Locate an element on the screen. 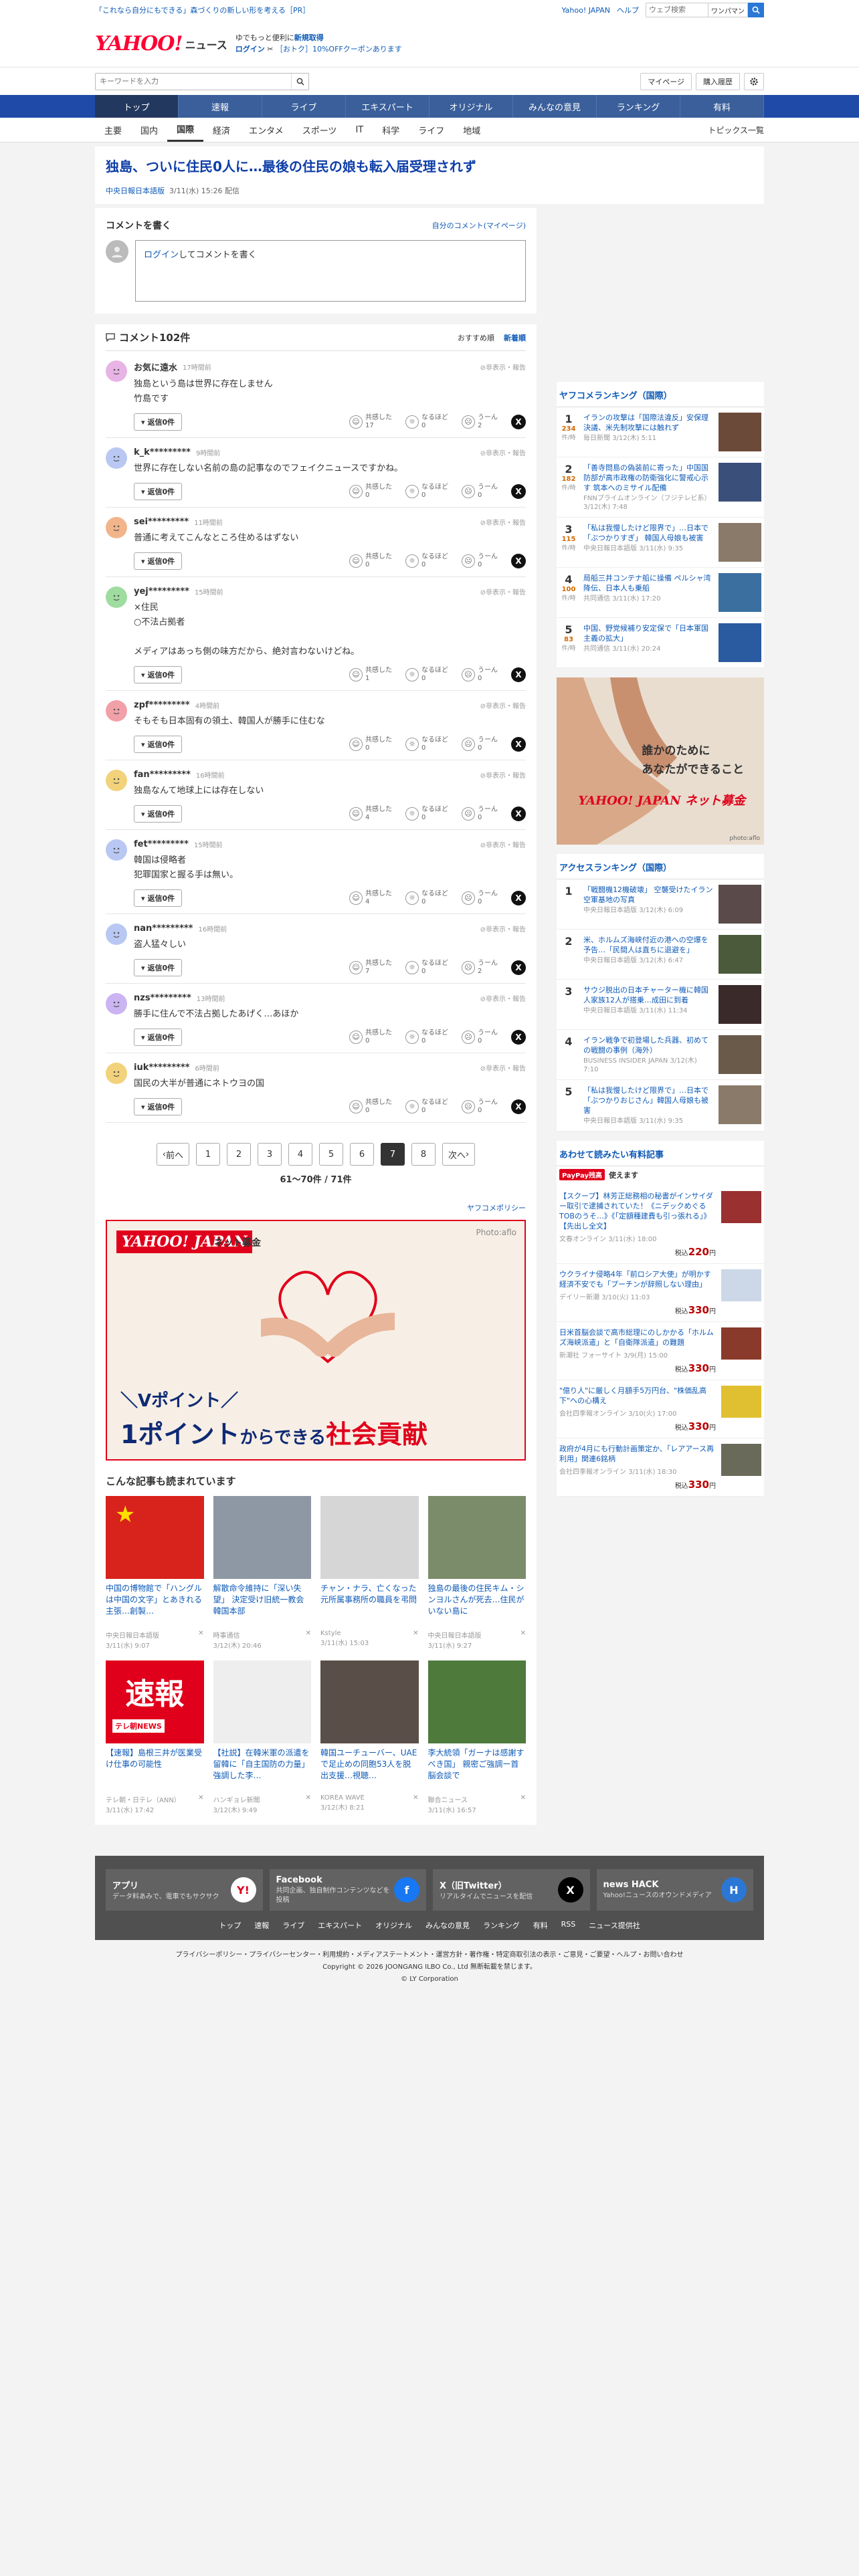 The height and width of the screenshot is (2576, 859). coupon-link: ［おトク］10%OFFクーポンあります is located at coordinates (339, 49).